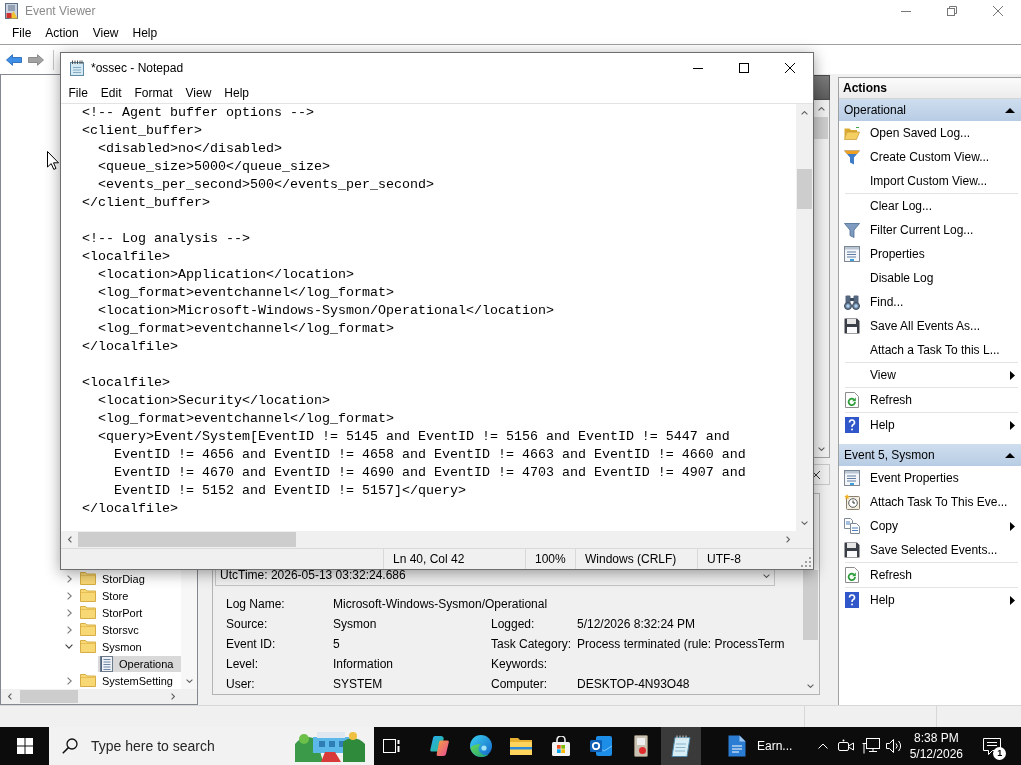 The image size is (1021, 765). I want to click on tree-item: Sysmon, so click(129, 646).